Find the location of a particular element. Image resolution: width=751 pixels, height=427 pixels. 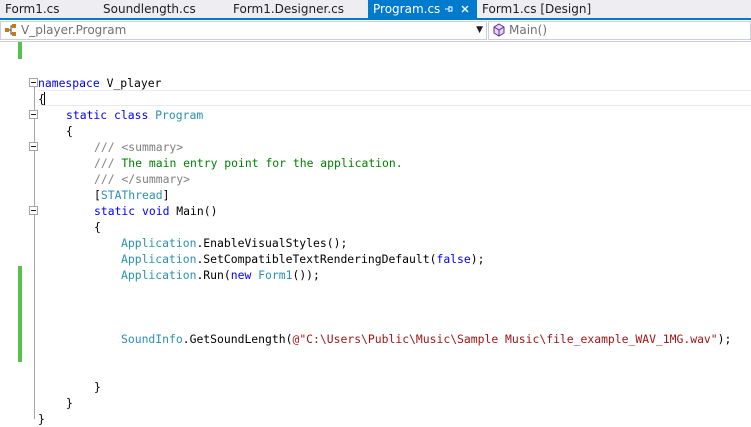

member-call: .SetCompatibleTextRenderingDefault( is located at coordinates (316, 259).